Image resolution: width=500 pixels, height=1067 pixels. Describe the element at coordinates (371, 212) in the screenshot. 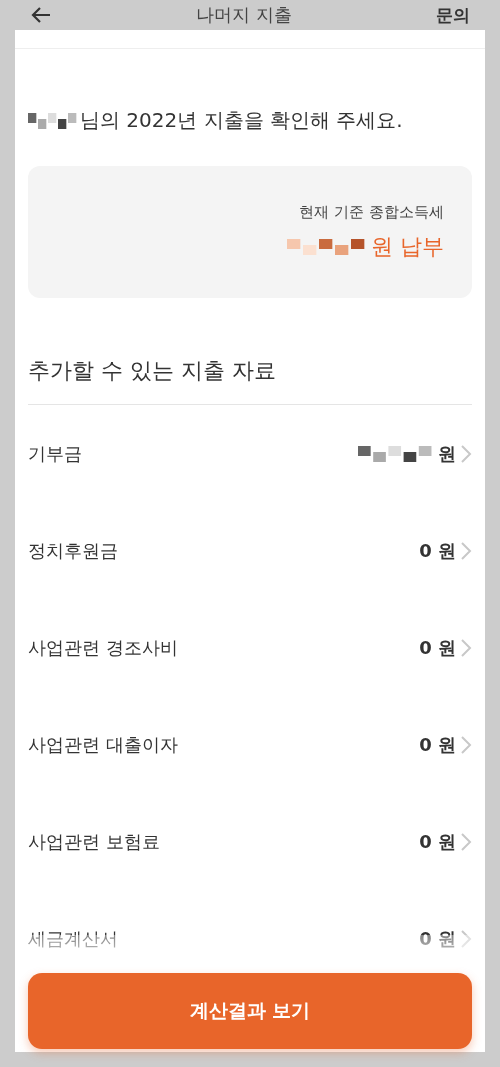

I see `tax-label: 현재 기준 종합소득세` at that location.